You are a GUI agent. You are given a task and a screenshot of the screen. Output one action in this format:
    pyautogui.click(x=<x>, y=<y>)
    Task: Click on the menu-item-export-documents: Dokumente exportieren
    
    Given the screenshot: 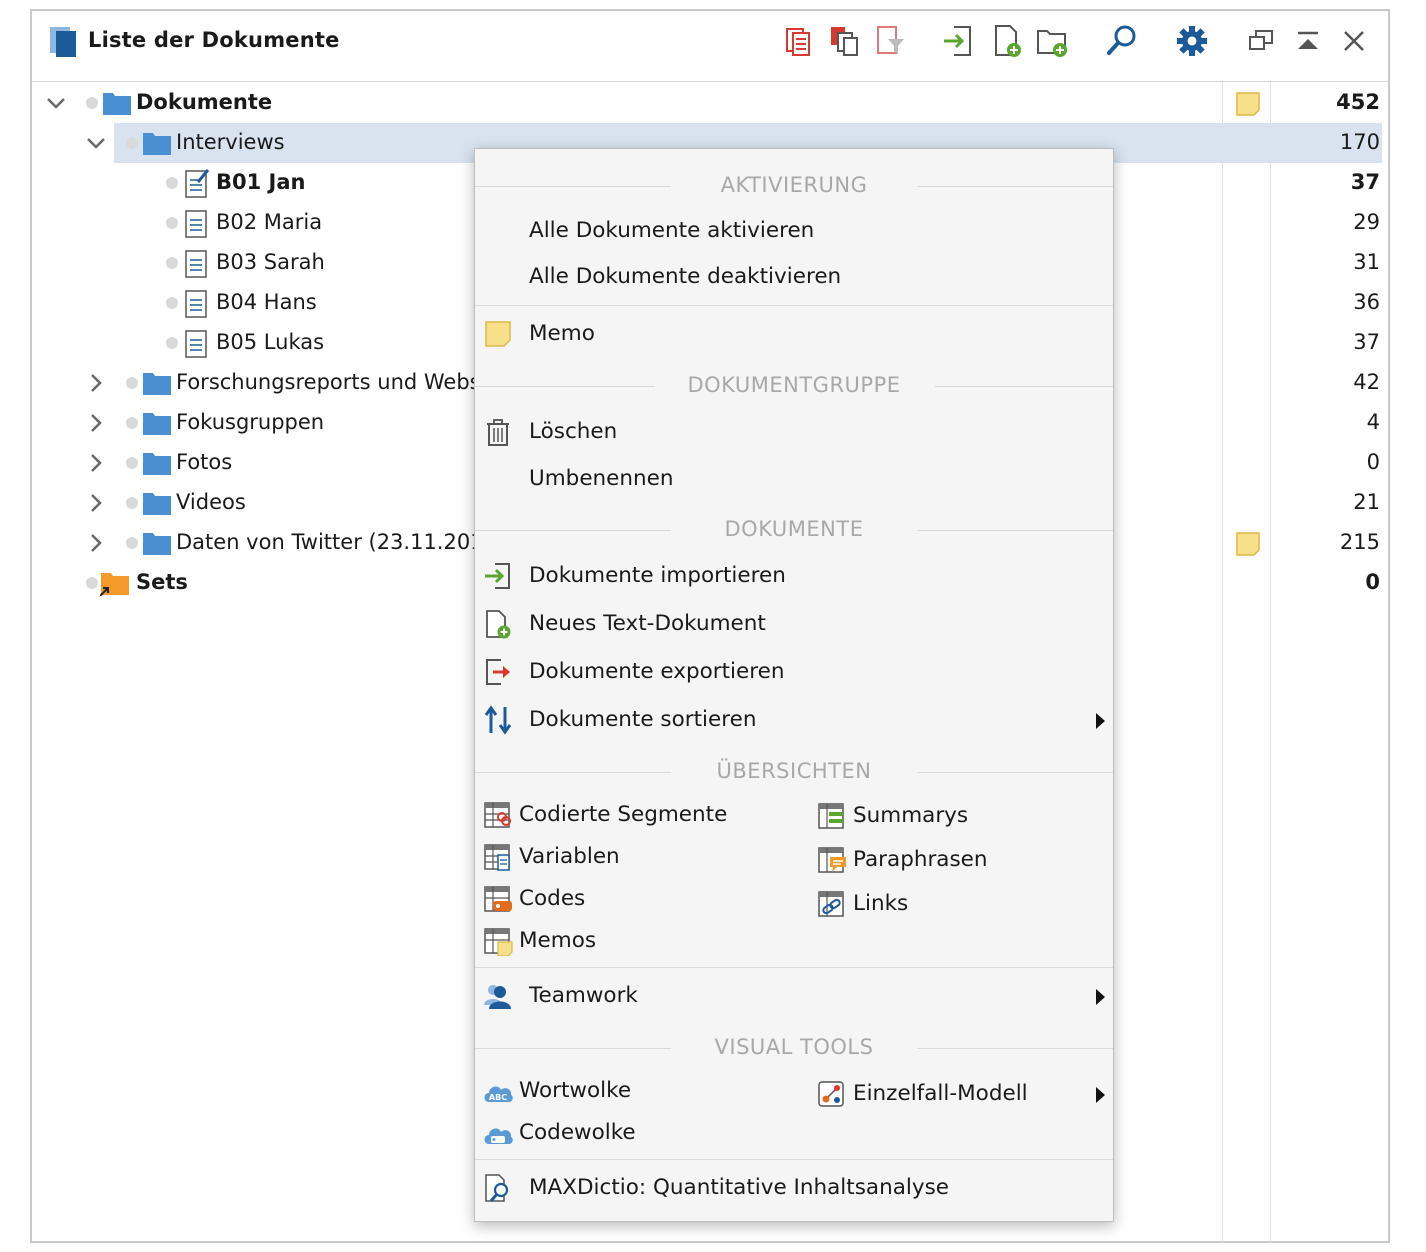 What is the action you would take?
    pyautogui.click(x=794, y=673)
    